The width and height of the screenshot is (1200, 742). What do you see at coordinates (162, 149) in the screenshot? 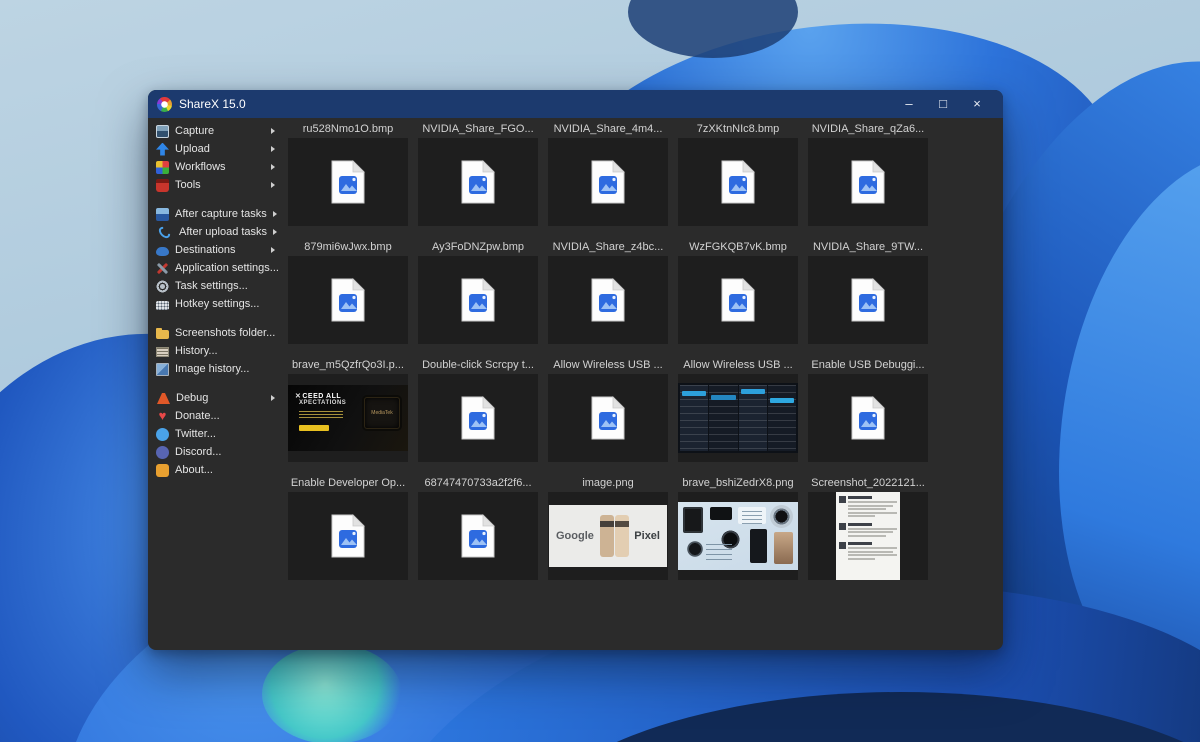
I see `upload-icon` at bounding box center [162, 149].